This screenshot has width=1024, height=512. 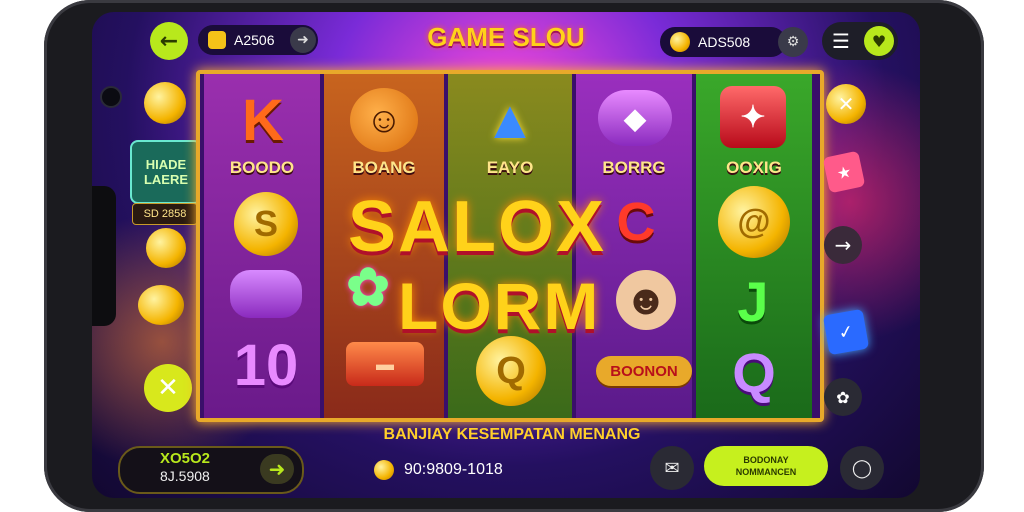 I want to click on auto-spin-button: ◯, so click(x=862, y=468).